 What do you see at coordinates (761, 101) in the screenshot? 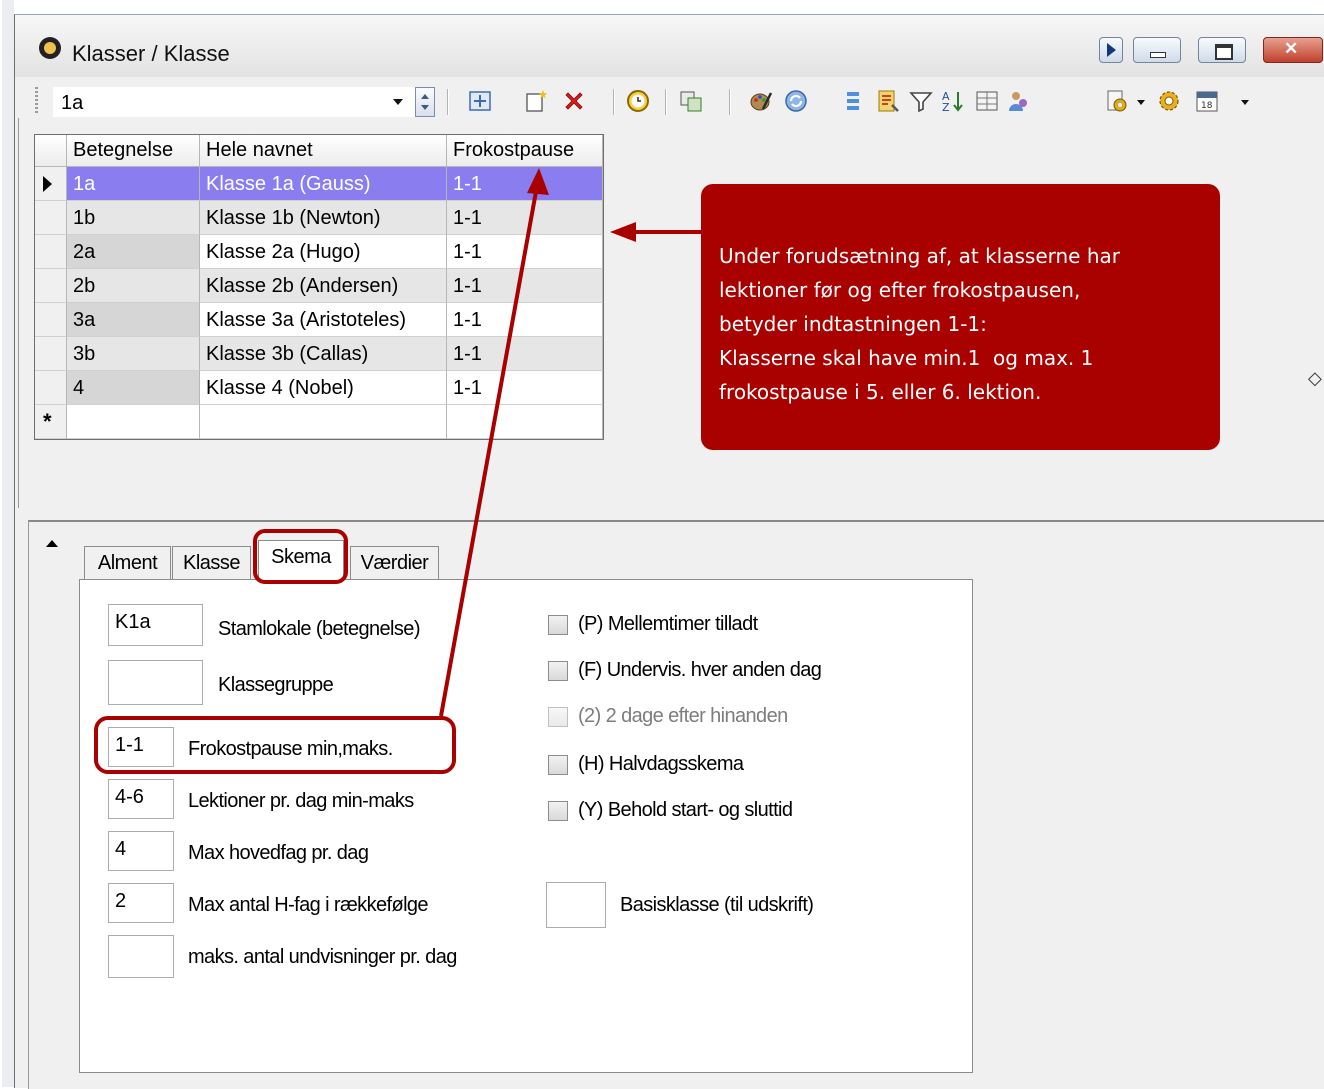
I see `palette-icon` at bounding box center [761, 101].